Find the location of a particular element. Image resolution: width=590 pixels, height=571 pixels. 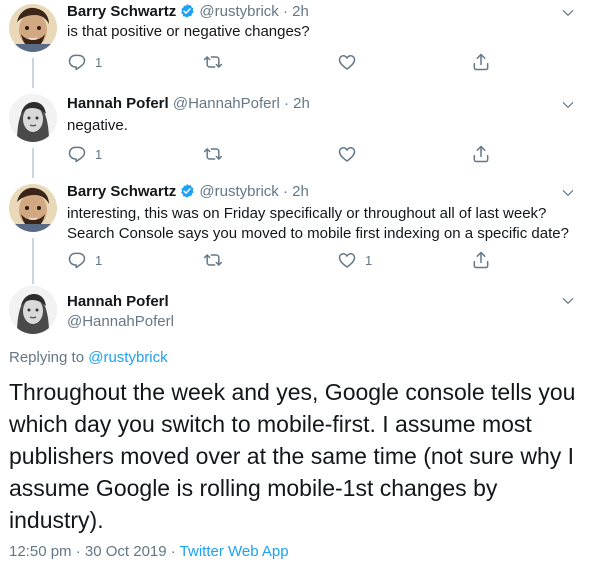

tweet-header: Hannah Poferl @HannahPoferl · 2h is located at coordinates (188, 104).